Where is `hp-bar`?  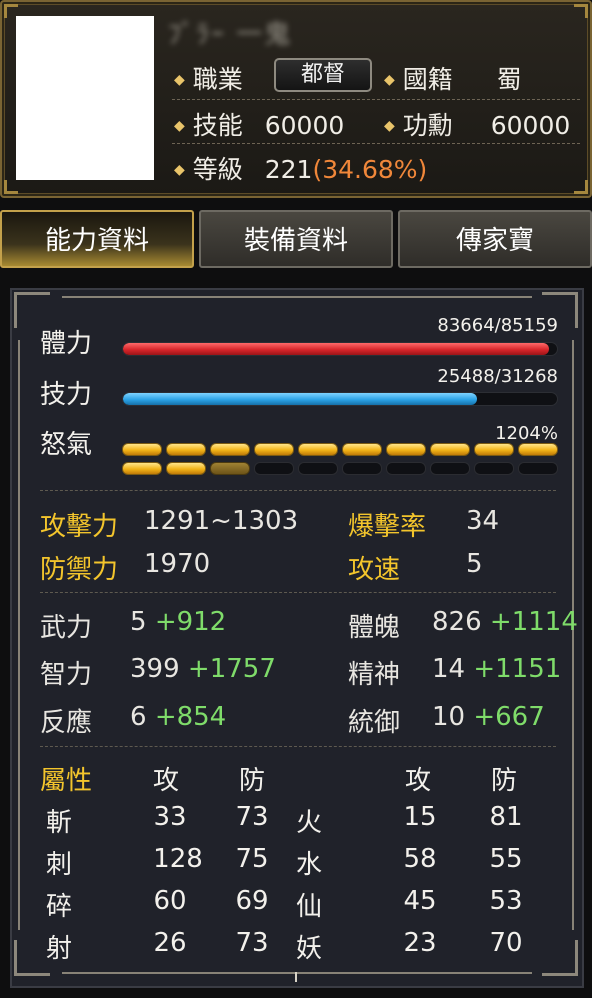
hp-bar is located at coordinates (340, 349).